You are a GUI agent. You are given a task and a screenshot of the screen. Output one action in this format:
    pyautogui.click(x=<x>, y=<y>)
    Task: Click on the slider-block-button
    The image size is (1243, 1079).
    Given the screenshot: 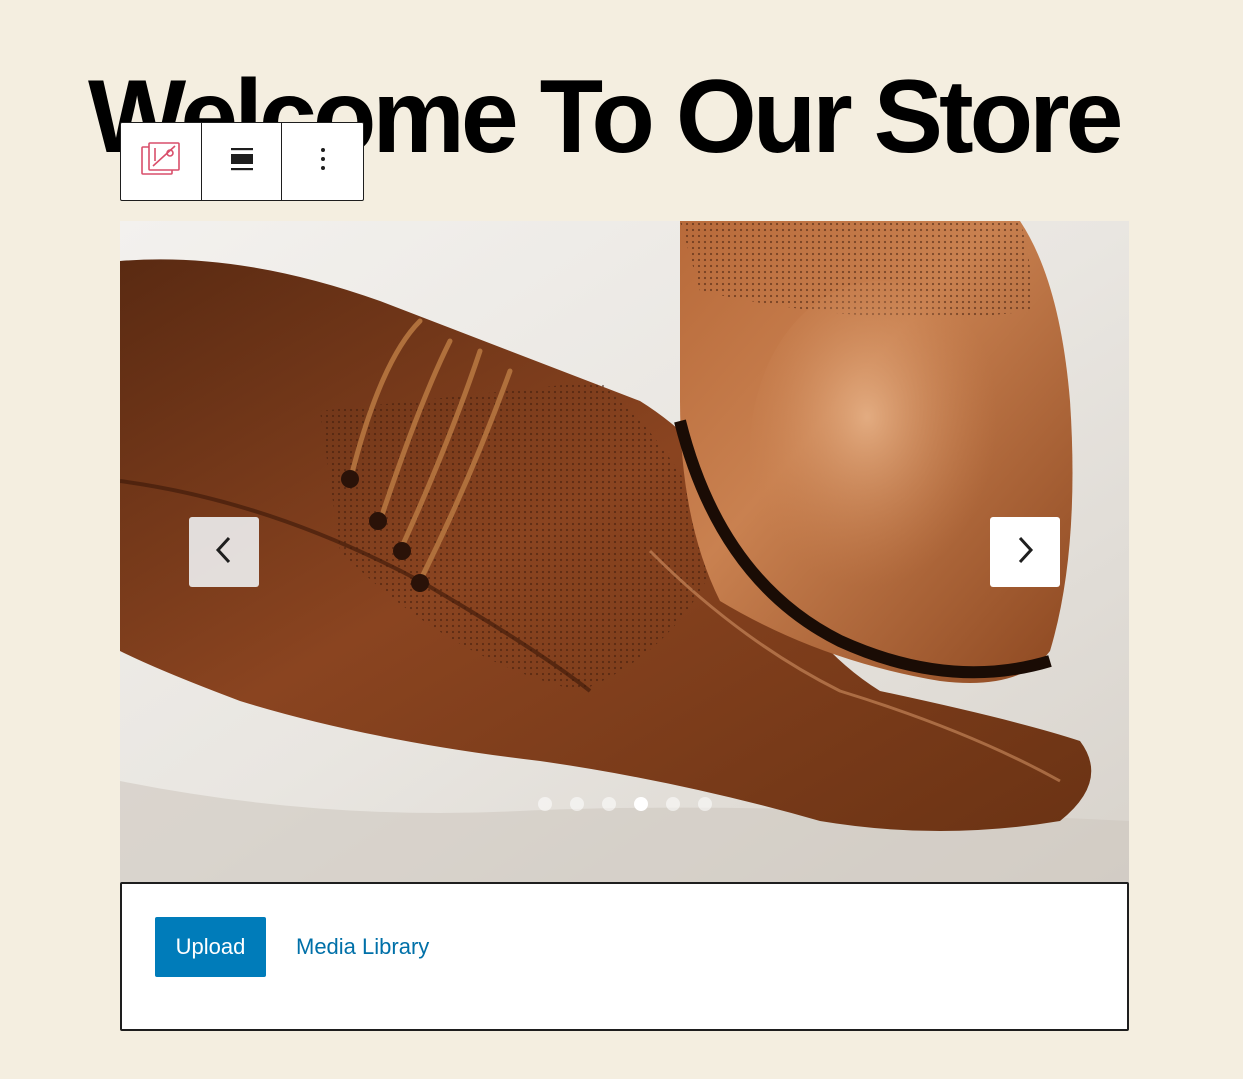 What is the action you would take?
    pyautogui.click(x=161, y=161)
    